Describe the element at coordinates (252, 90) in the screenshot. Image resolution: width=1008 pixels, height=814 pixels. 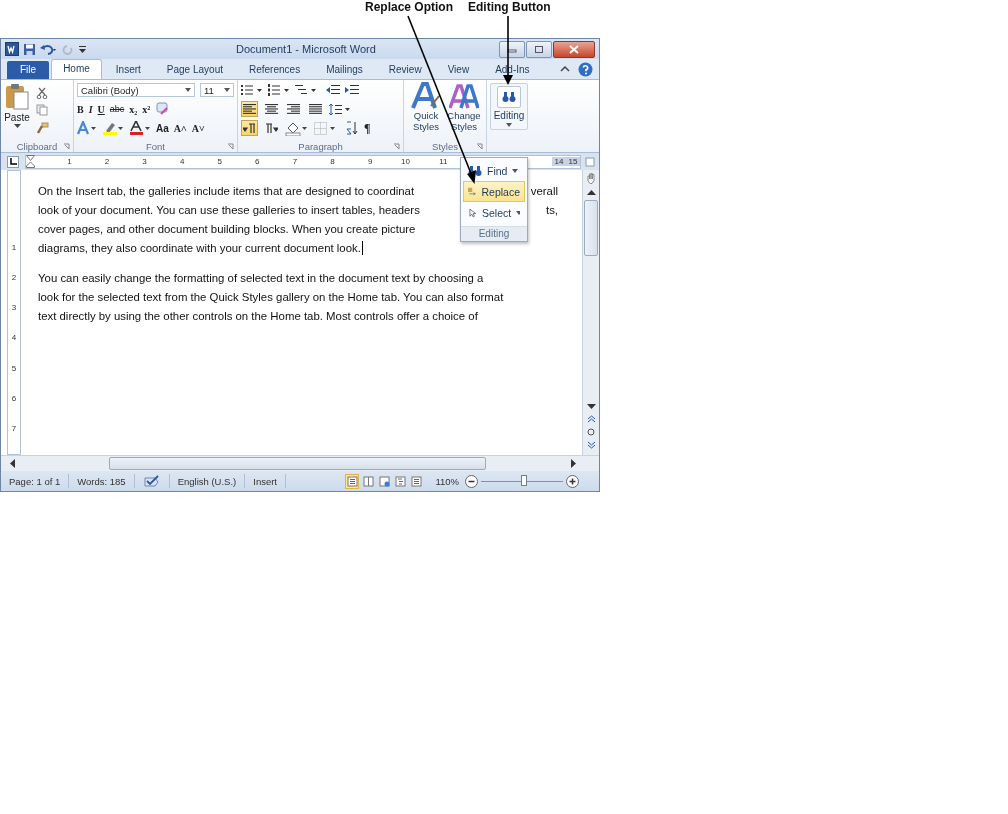
I see `bullets-icon` at that location.